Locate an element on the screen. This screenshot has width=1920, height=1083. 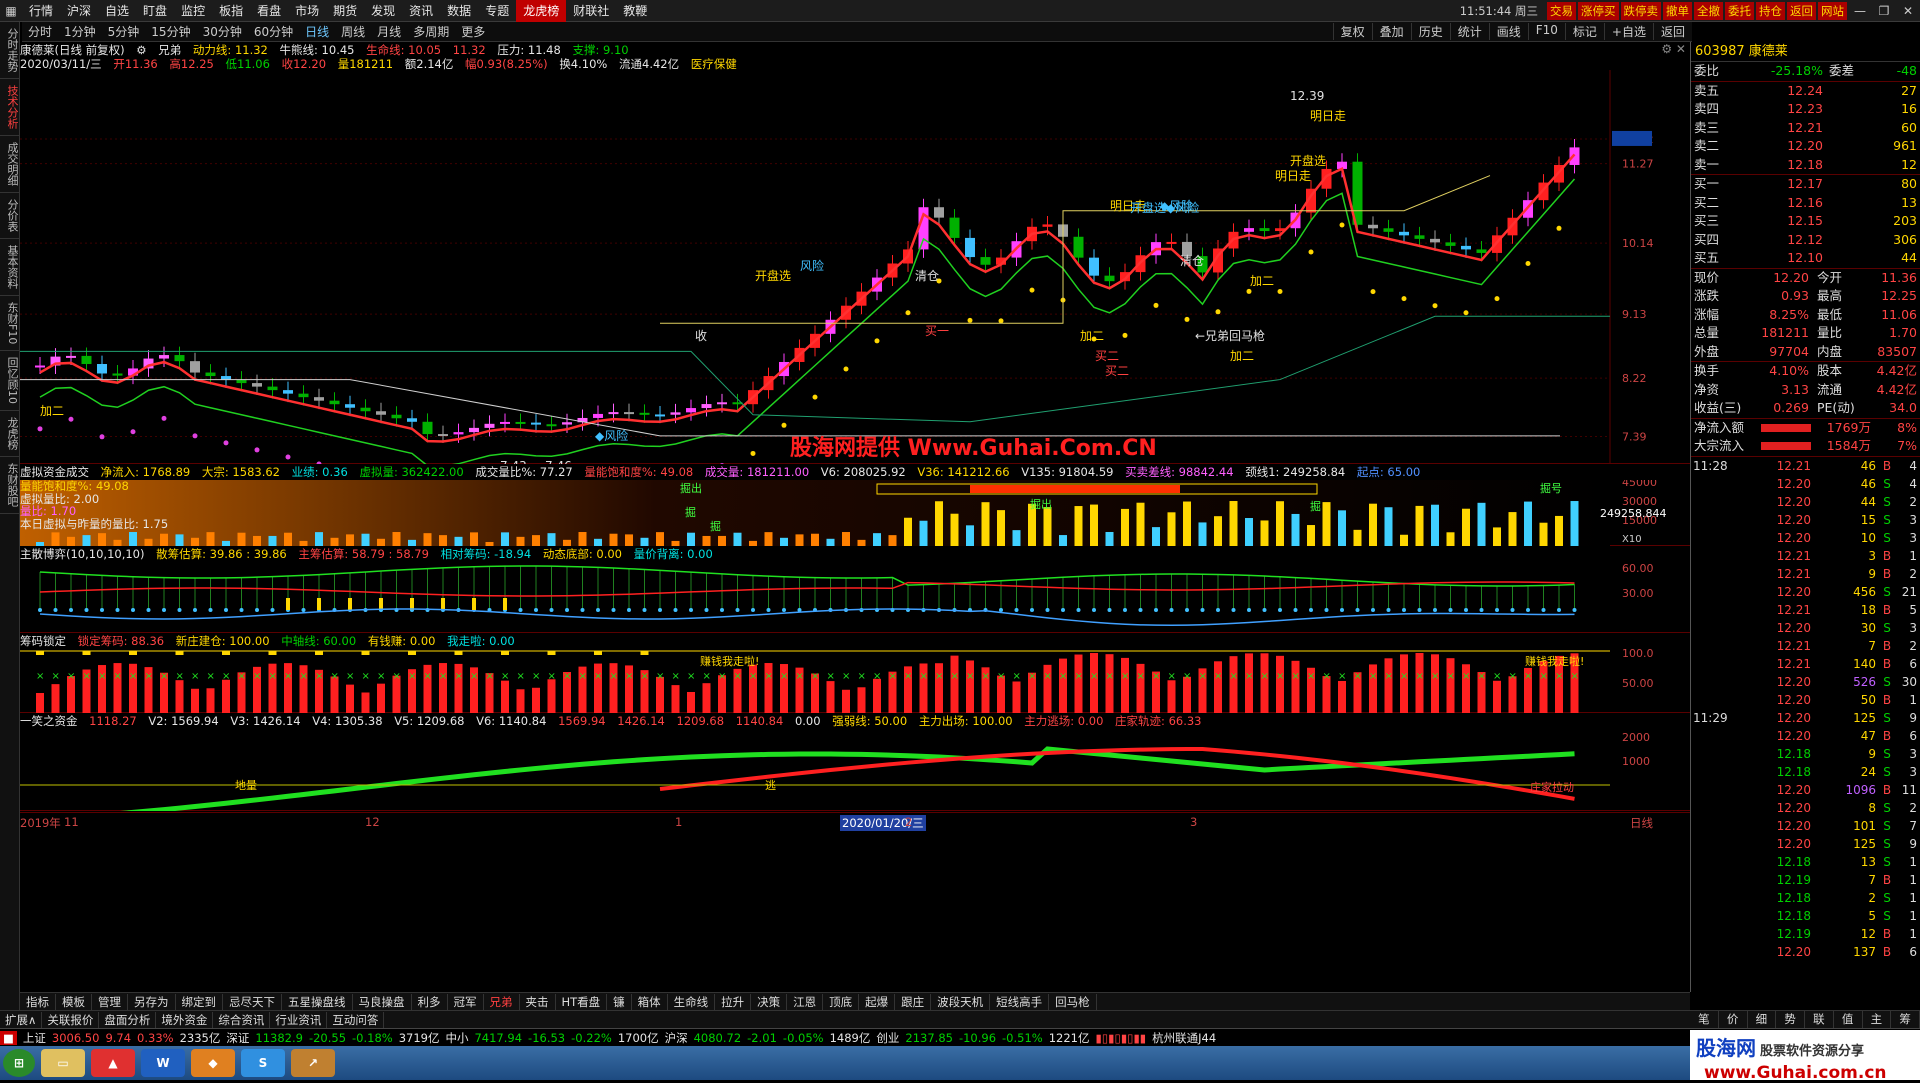
period-tab: 5分钟 is located at coordinates (124, 31).